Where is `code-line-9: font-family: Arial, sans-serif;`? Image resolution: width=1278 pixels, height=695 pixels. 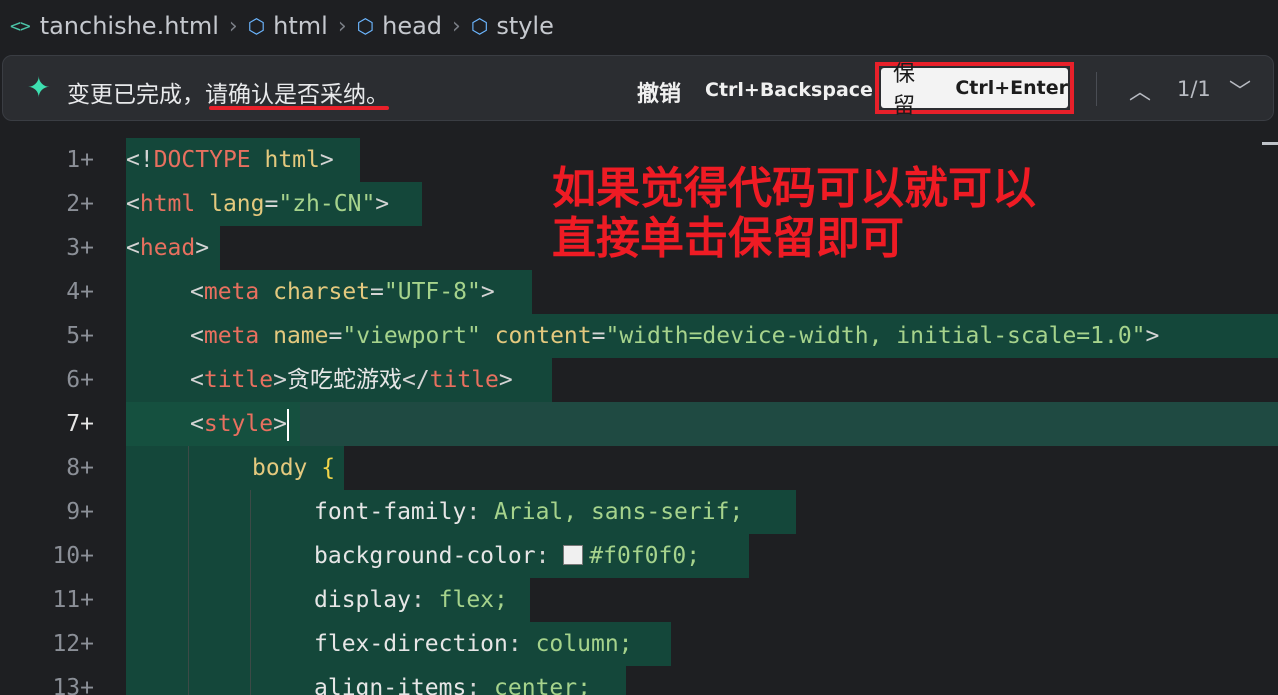
code-line-9: font-family: Arial, sans-serif; is located at coordinates (529, 512).